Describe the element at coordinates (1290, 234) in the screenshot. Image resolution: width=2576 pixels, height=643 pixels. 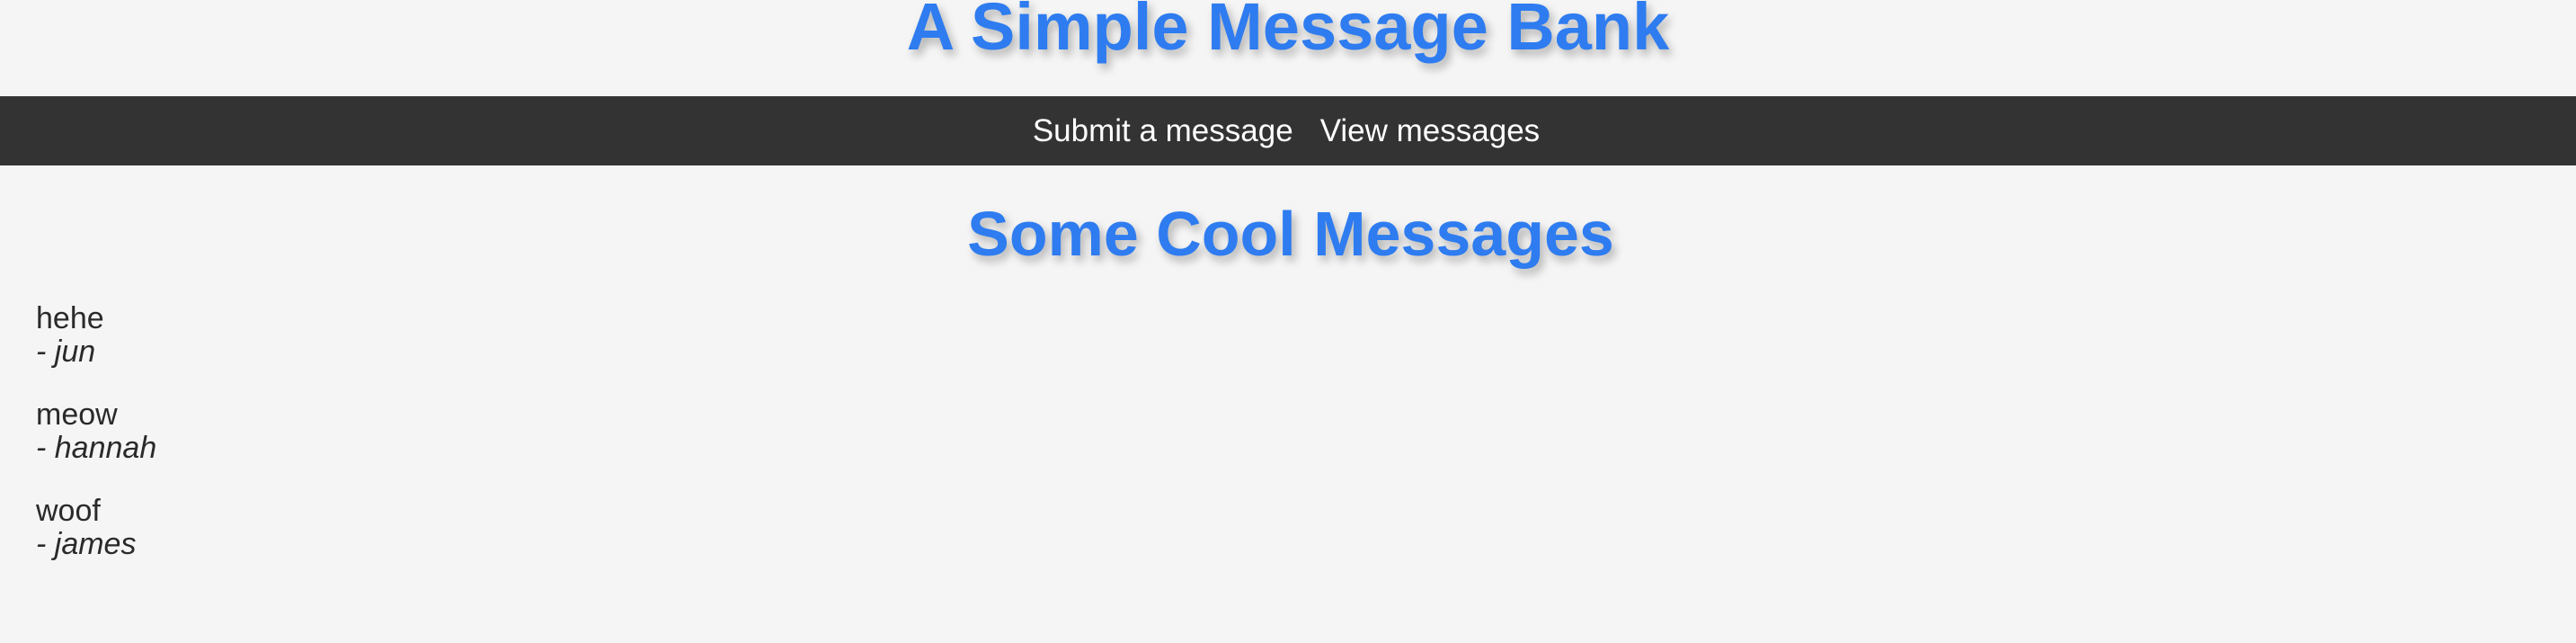
I see `messages-heading: Some Cool Messages` at that location.